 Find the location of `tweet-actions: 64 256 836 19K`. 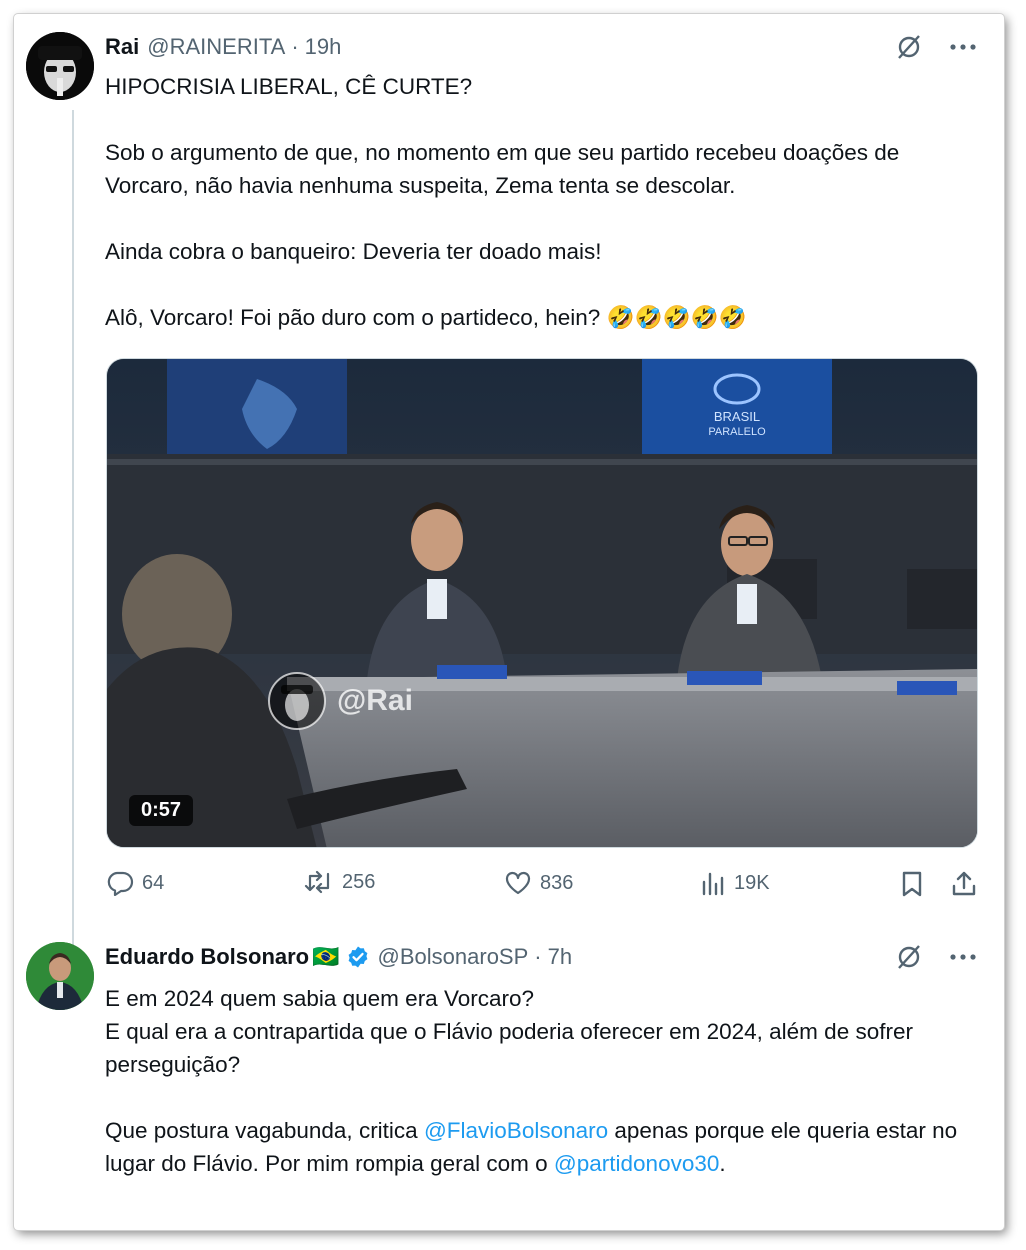

tweet-actions: 64 256 836 19K is located at coordinates (546, 888).